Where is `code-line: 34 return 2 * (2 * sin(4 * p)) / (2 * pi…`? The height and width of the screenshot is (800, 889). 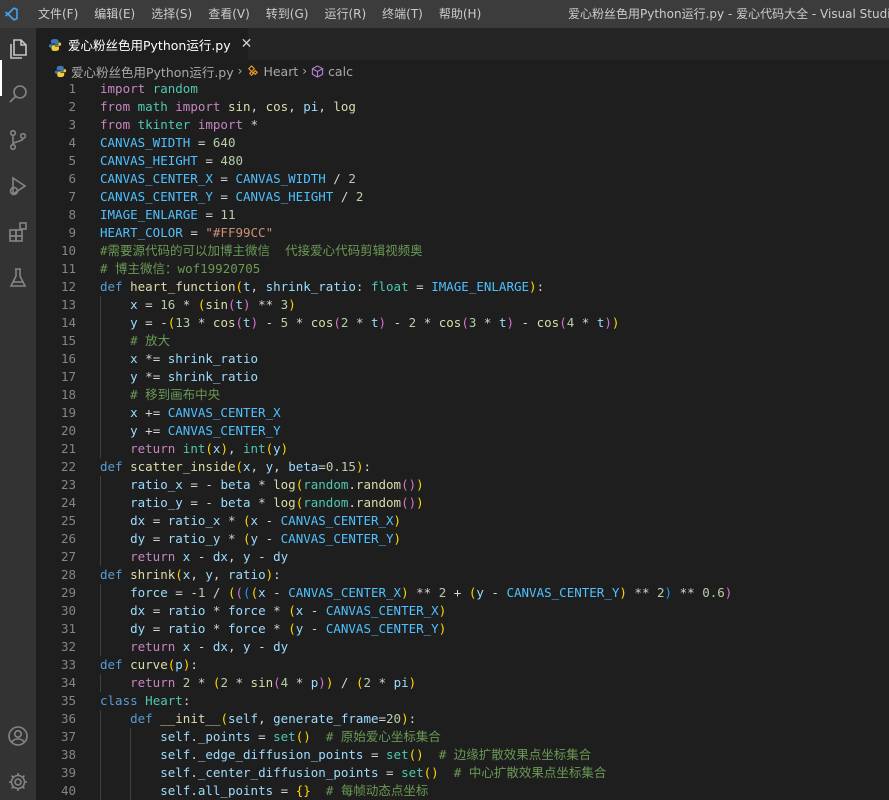
code-line: 34 return 2 * (2 * sin(4 * p)) / (2 * pi… is located at coordinates (462, 683).